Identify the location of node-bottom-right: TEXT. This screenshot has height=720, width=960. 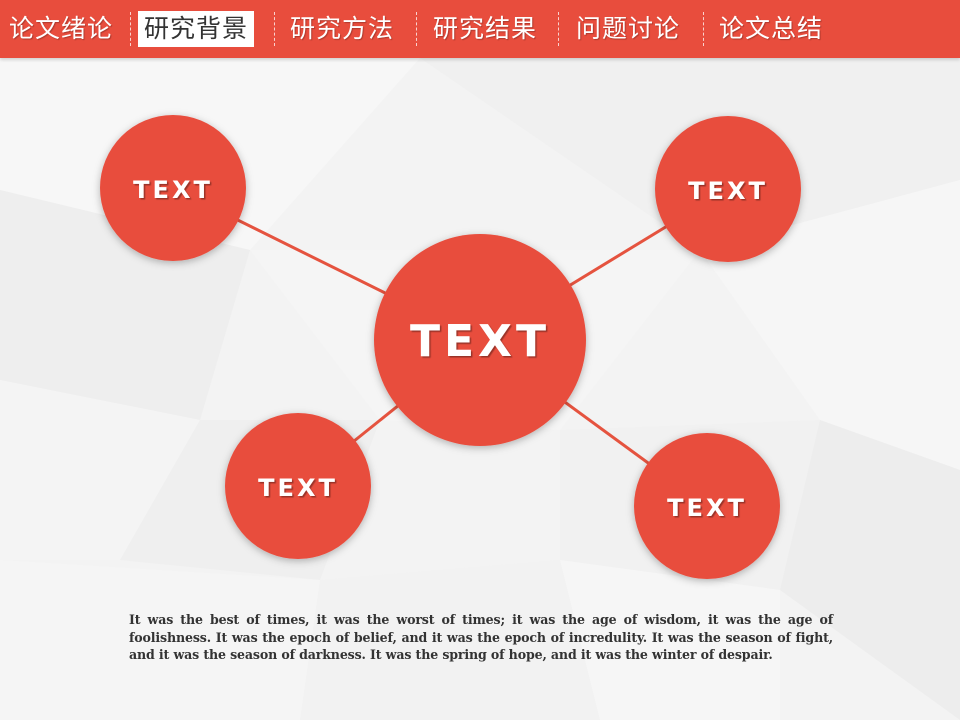
(707, 506).